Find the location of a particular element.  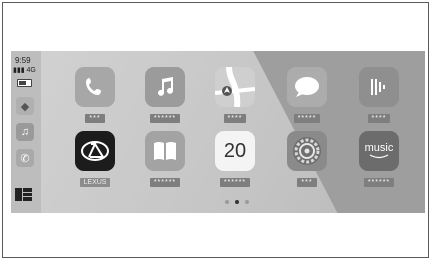

app-music: ****** is located at coordinates (165, 96).